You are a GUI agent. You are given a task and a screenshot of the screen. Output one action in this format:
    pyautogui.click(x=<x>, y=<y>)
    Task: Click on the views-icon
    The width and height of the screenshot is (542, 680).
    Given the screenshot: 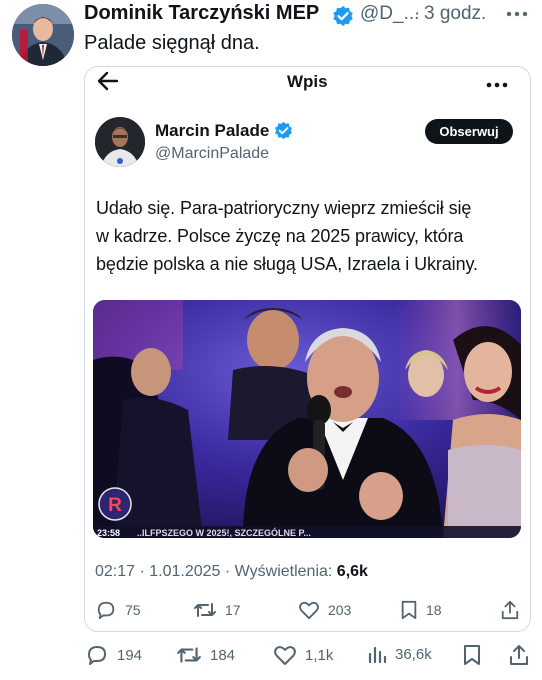 What is the action you would take?
    pyautogui.click(x=377, y=655)
    